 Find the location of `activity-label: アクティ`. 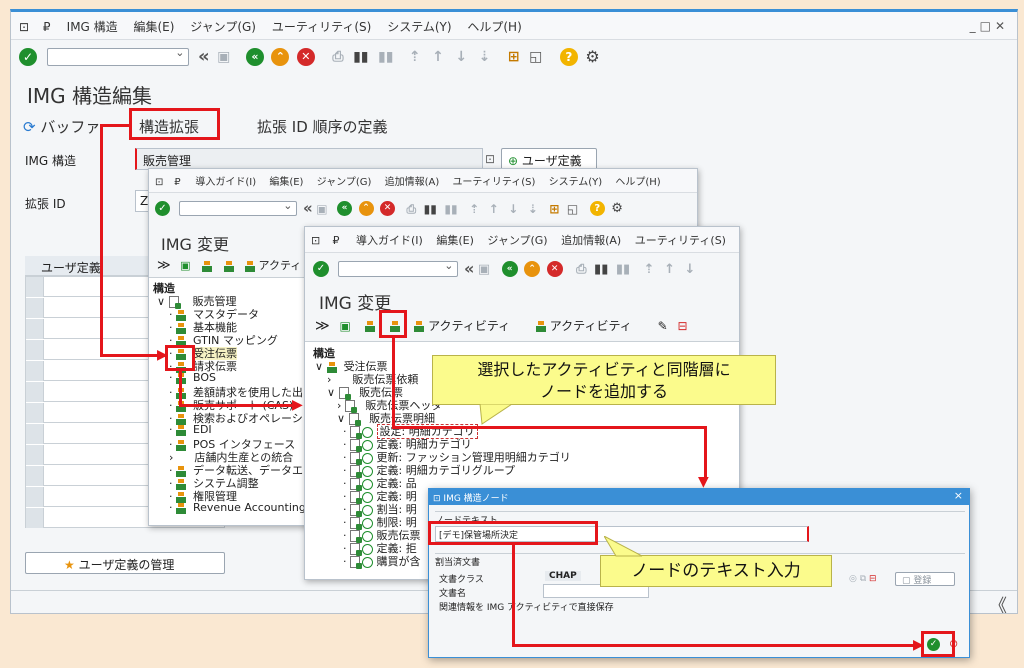

activity-label: アクティ is located at coordinates (280, 265).